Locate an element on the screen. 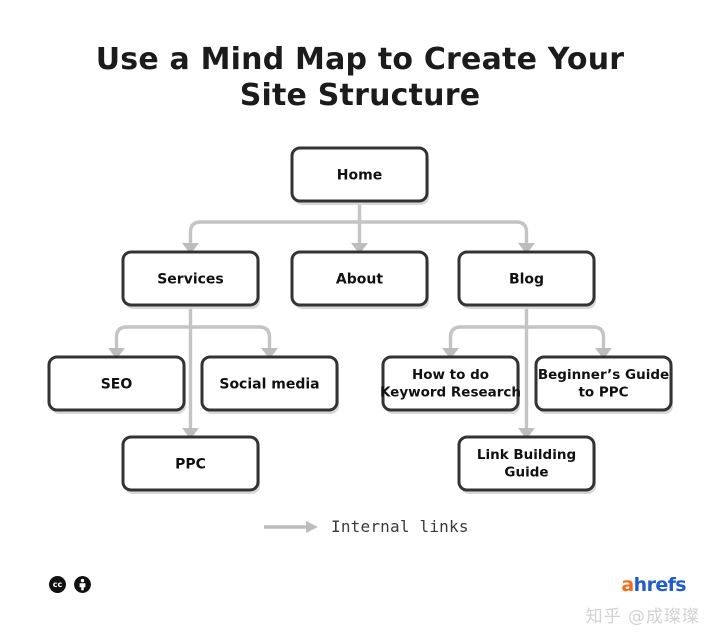 The image size is (720, 642). creative-commons-license: cc is located at coordinates (70, 584).